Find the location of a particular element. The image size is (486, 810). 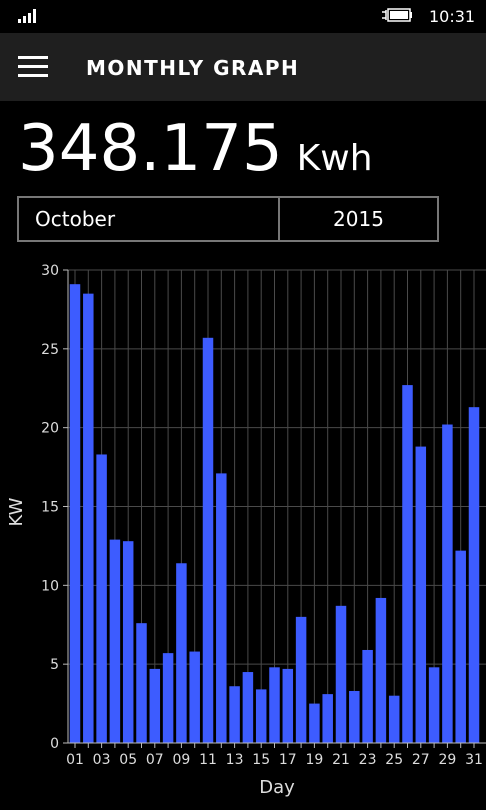

x-tick-label: 25 is located at coordinates (394, 760).